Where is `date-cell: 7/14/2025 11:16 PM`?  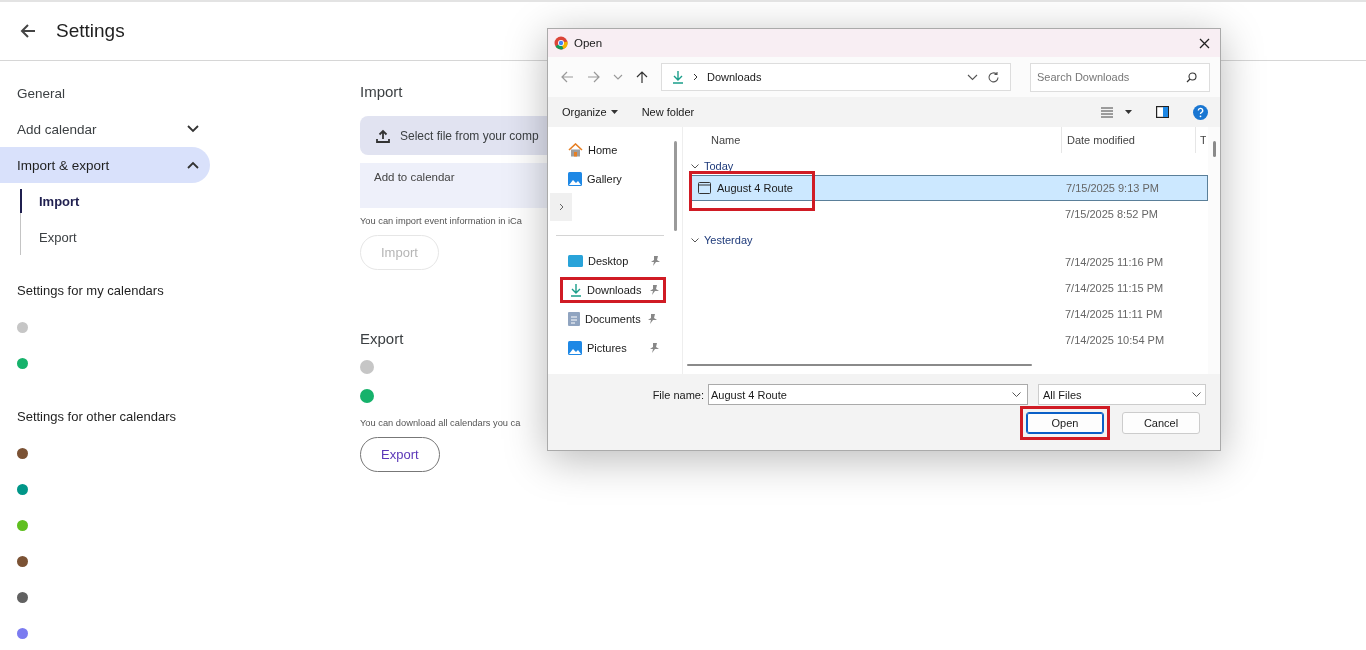
date-cell: 7/14/2025 11:16 PM is located at coordinates (1114, 262).